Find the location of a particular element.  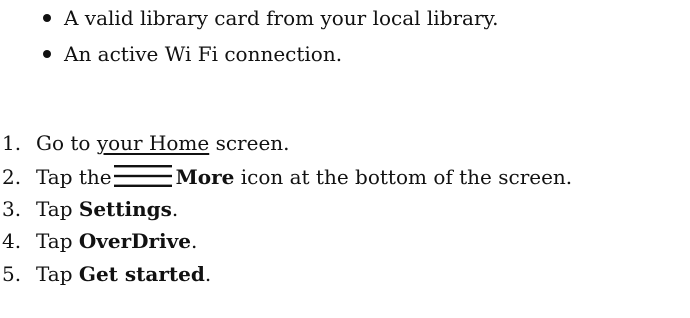

step-number: 4. is located at coordinates (12, 241).